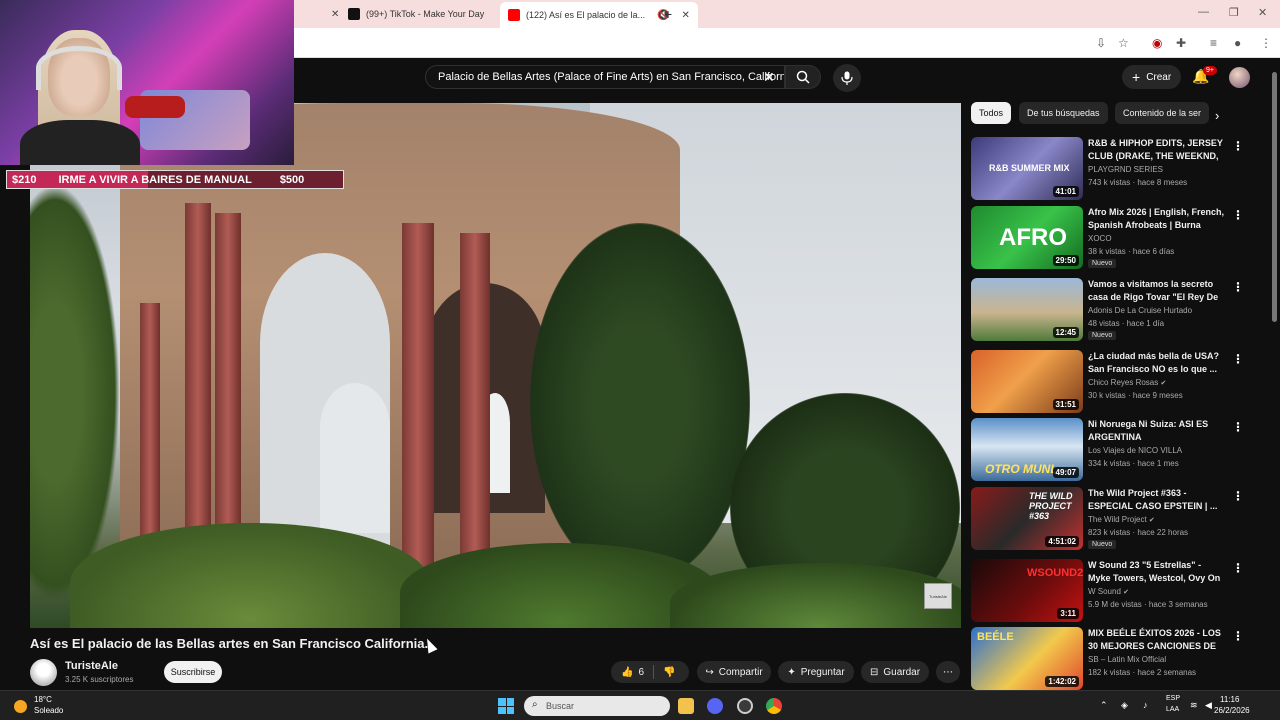  What do you see at coordinates (1217, 115) in the screenshot?
I see `chevron-right-icon: ›` at bounding box center [1217, 115].